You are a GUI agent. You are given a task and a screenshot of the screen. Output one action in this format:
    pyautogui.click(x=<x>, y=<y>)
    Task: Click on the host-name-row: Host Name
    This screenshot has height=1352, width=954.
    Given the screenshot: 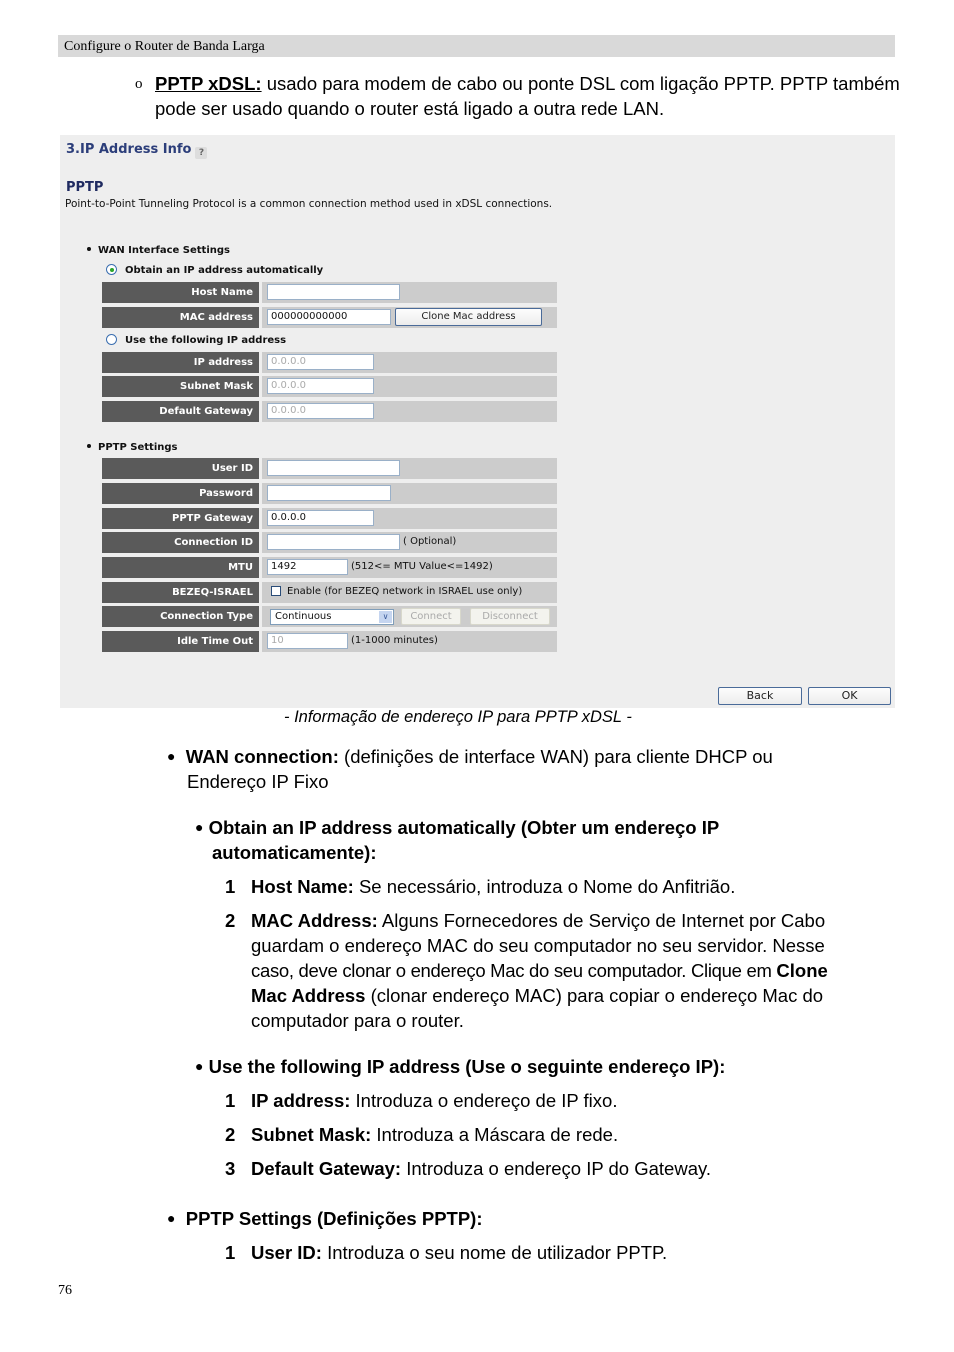 What is the action you would take?
    pyautogui.click(x=329, y=292)
    